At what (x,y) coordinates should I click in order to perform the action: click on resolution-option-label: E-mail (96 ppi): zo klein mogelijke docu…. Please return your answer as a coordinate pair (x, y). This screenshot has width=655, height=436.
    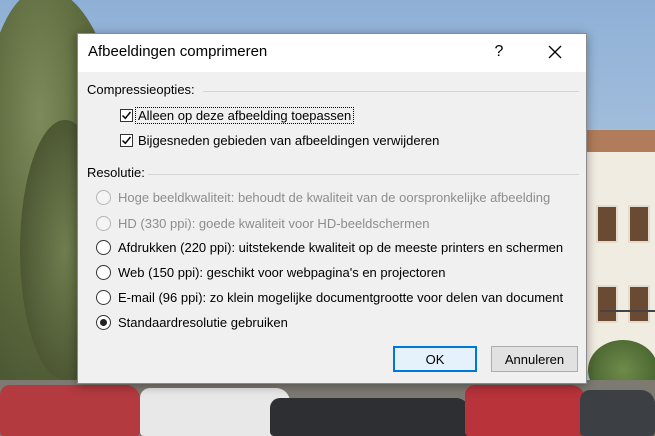
    Looking at the image, I should click on (341, 297).